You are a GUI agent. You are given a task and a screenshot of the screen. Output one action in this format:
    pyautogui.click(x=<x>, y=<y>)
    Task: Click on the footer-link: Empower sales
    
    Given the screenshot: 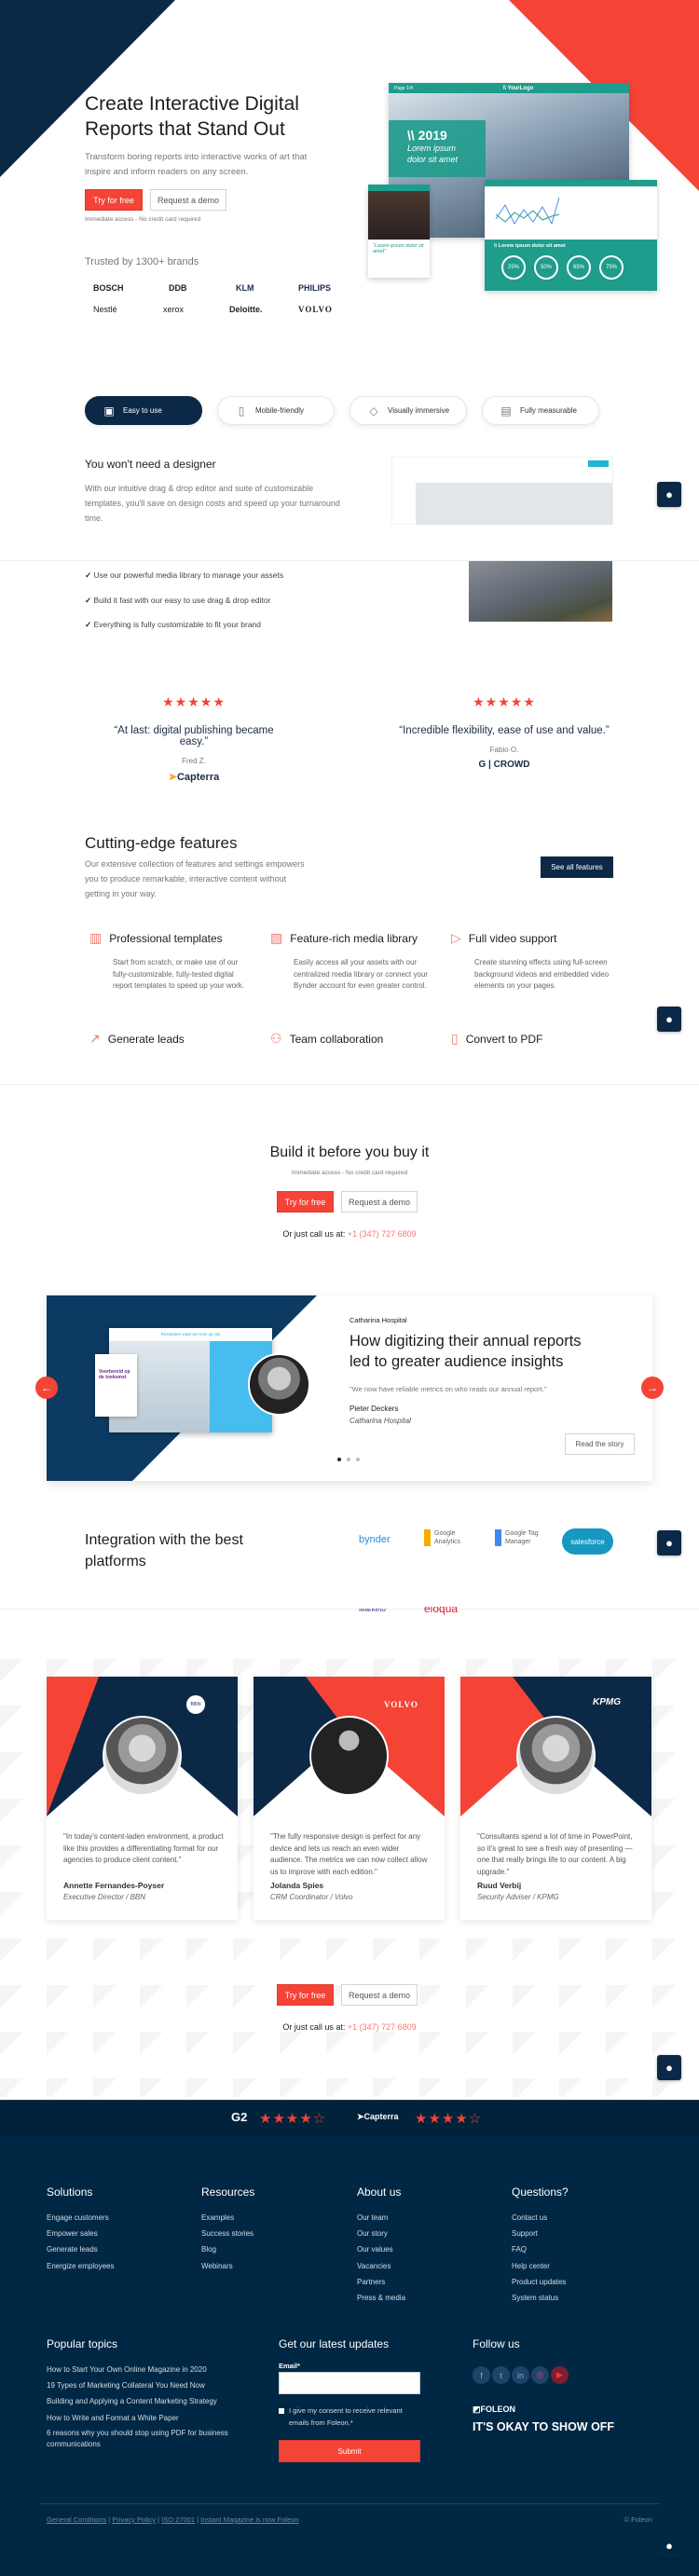 What is the action you would take?
    pyautogui.click(x=80, y=2233)
    